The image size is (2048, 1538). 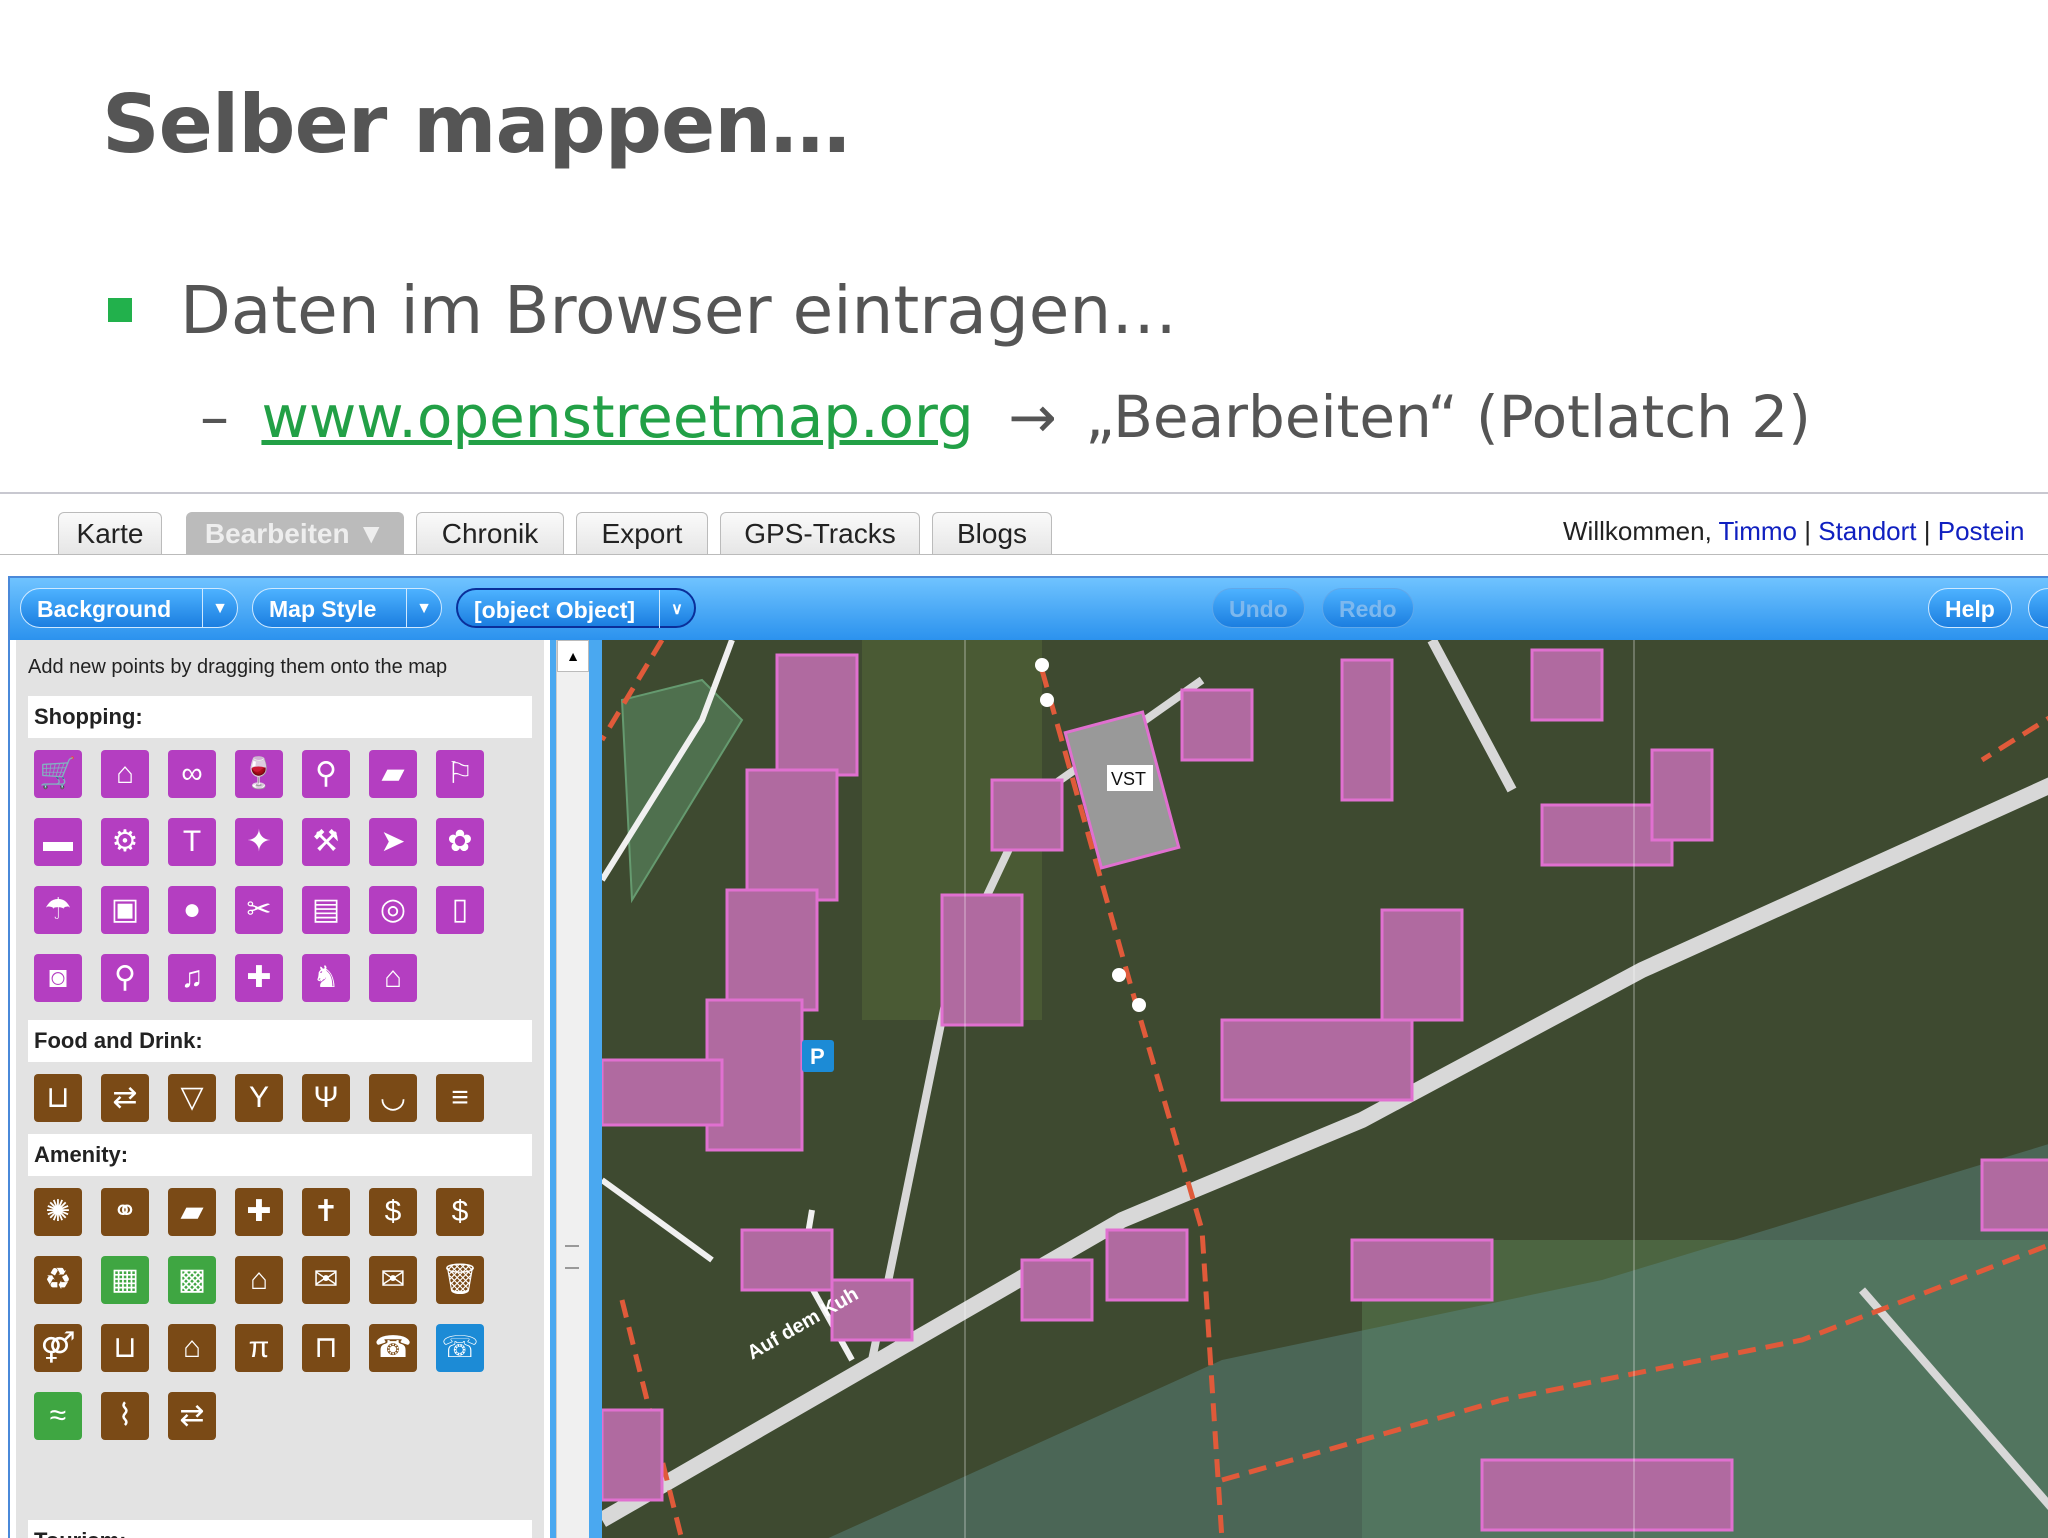 What do you see at coordinates (326, 1348) in the screenshot?
I see `bench-icon: ⊓` at bounding box center [326, 1348].